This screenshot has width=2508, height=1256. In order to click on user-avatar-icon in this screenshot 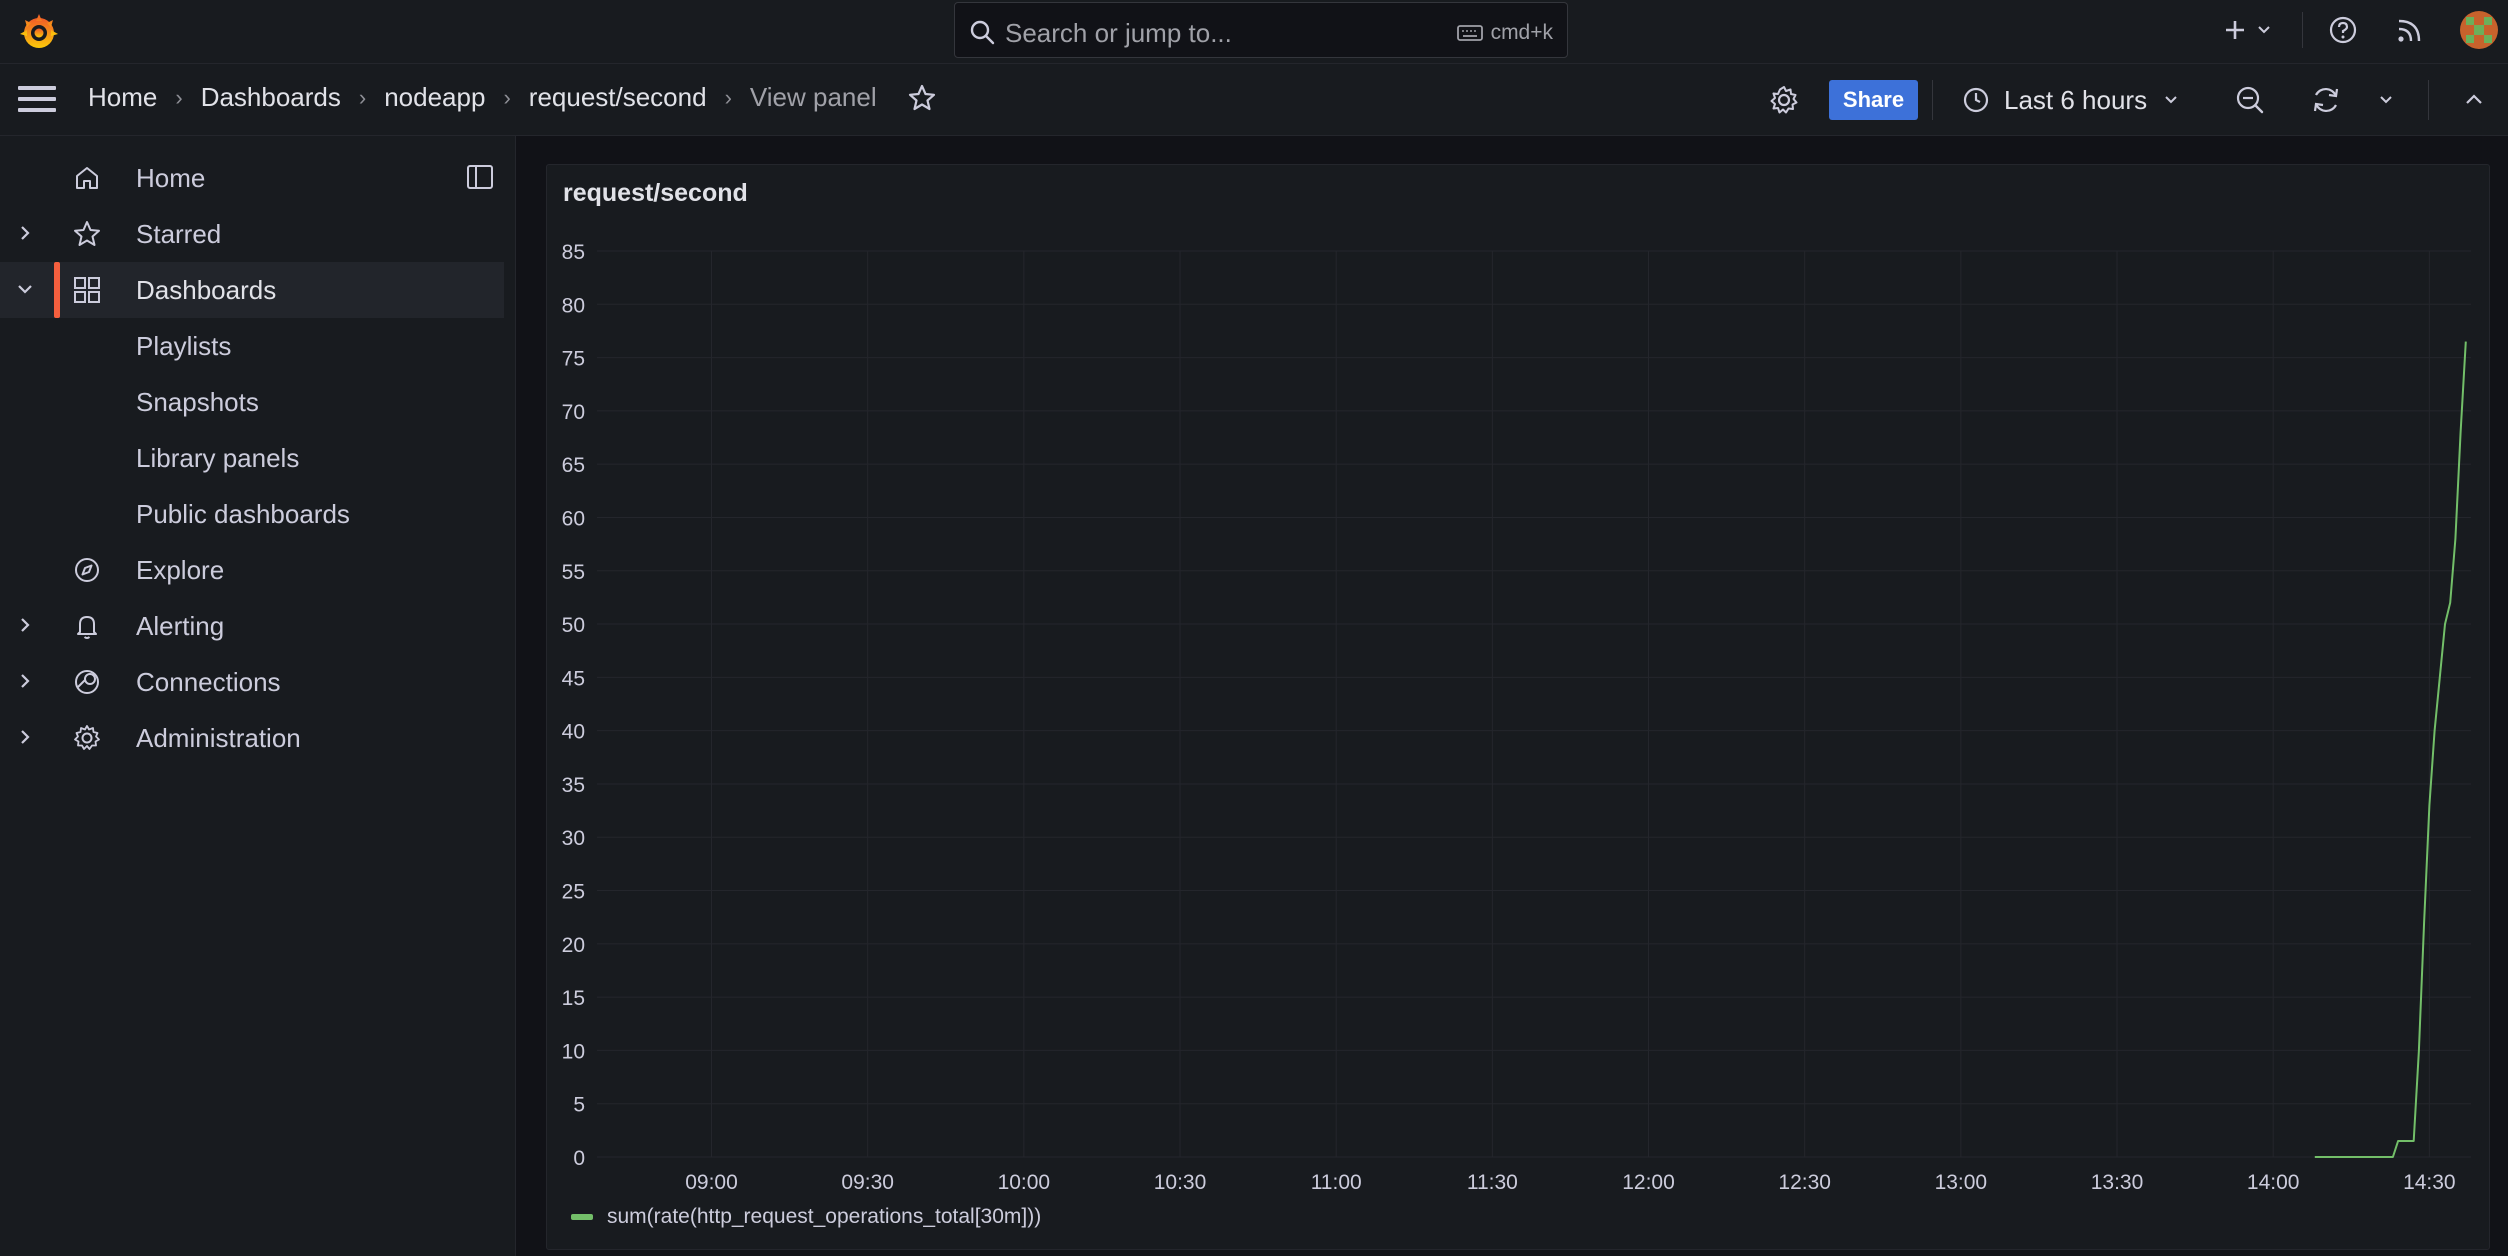, I will do `click(2479, 30)`.